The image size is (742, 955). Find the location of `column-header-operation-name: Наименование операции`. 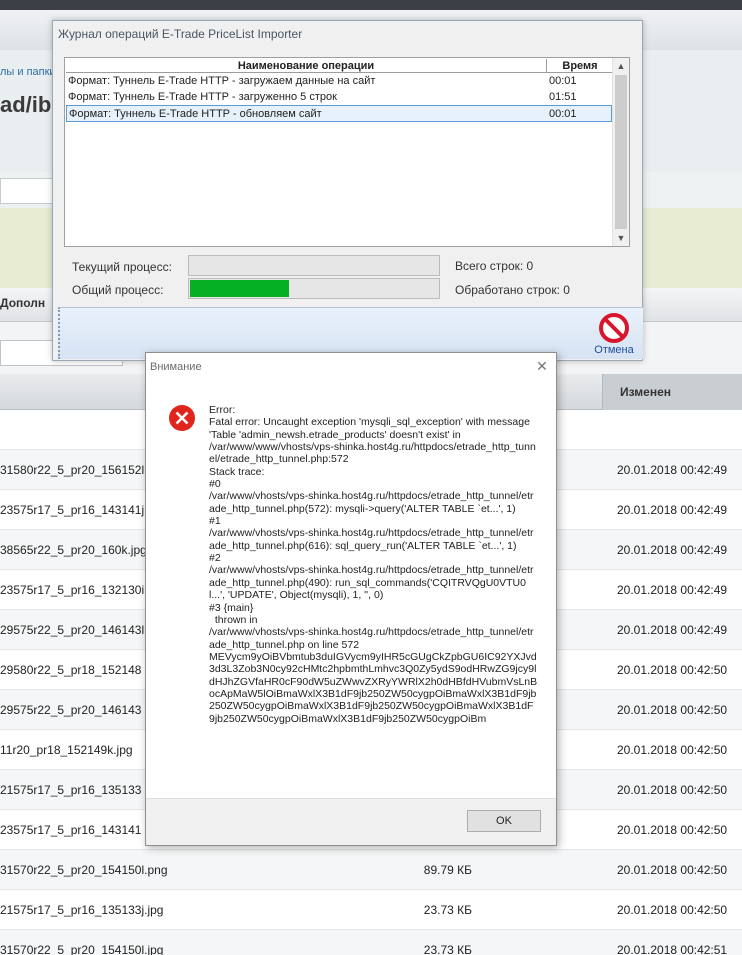

column-header-operation-name: Наименование операции is located at coordinates (306, 66).